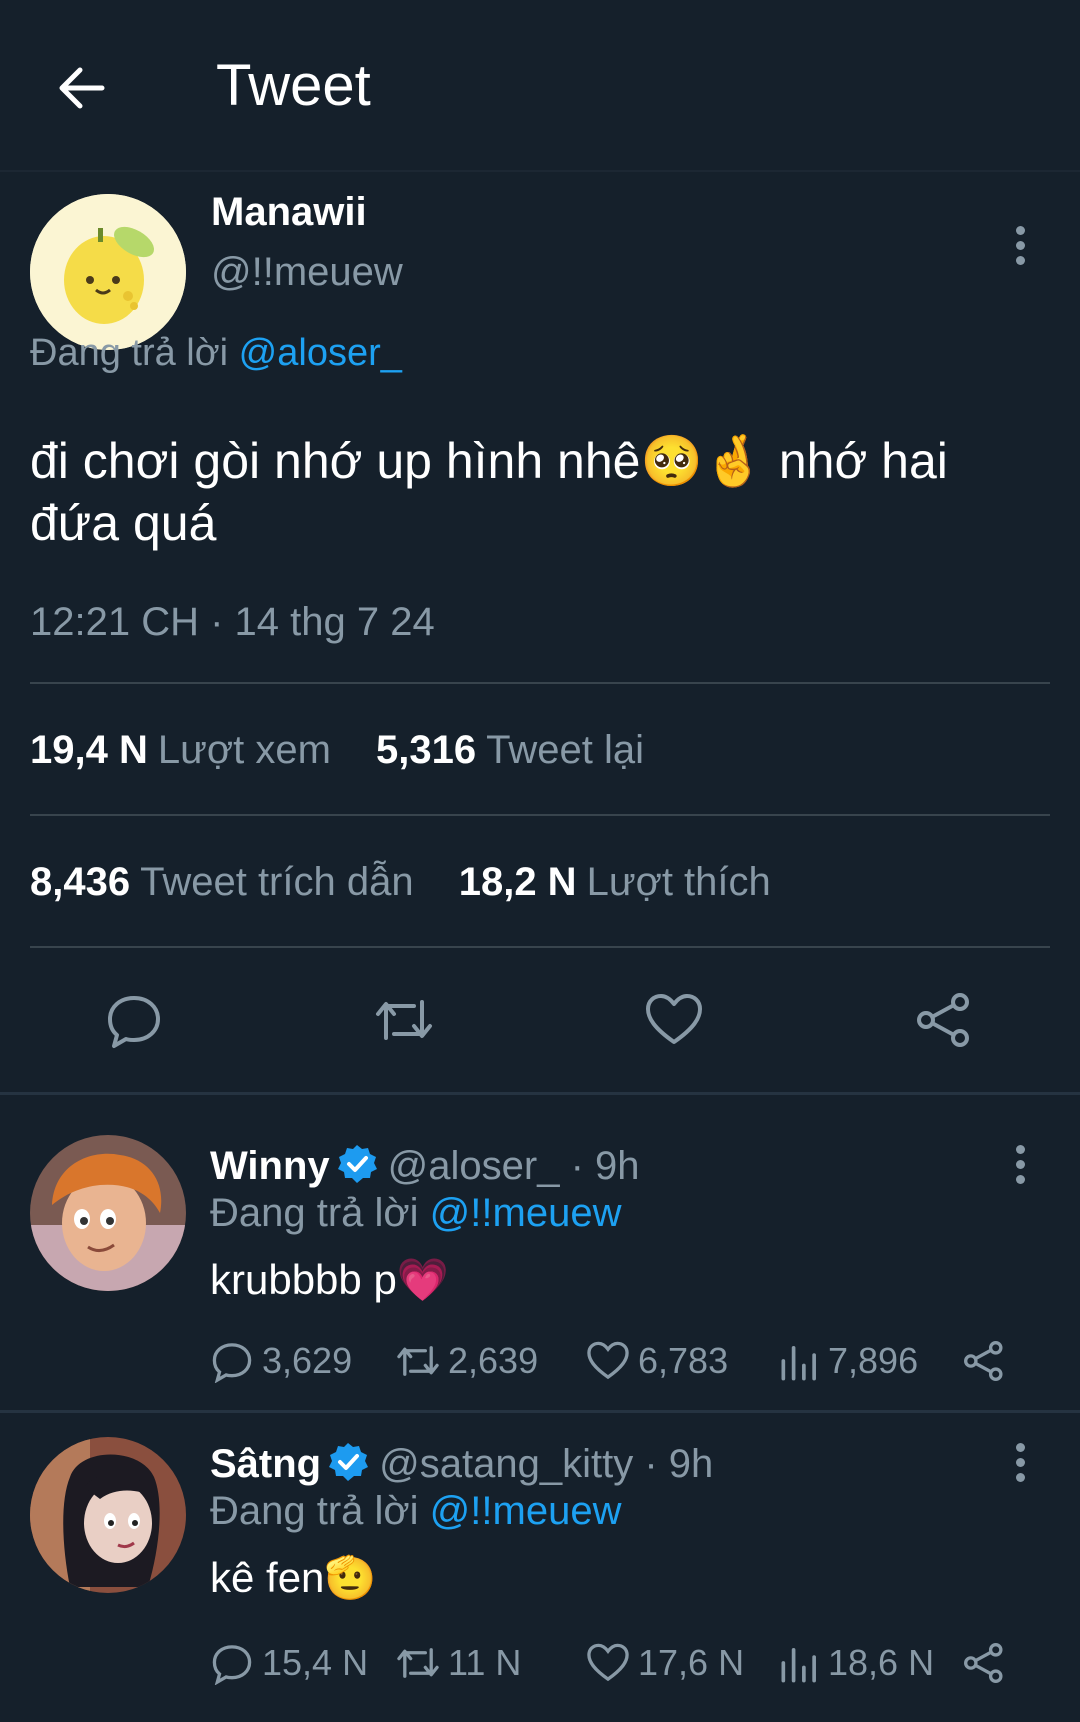 The image size is (1080, 1722). I want to click on reply-actions: 3,629 2,639 6,783 7,896, so click(620, 1364).